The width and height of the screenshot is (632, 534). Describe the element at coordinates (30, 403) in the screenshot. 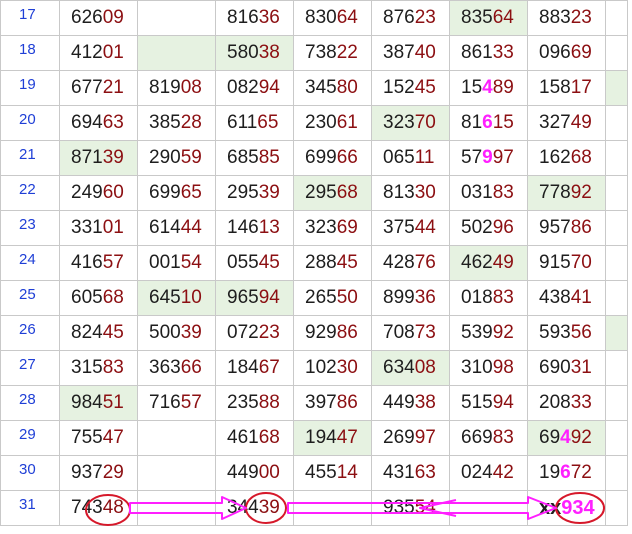

I see `row-number: 28` at that location.